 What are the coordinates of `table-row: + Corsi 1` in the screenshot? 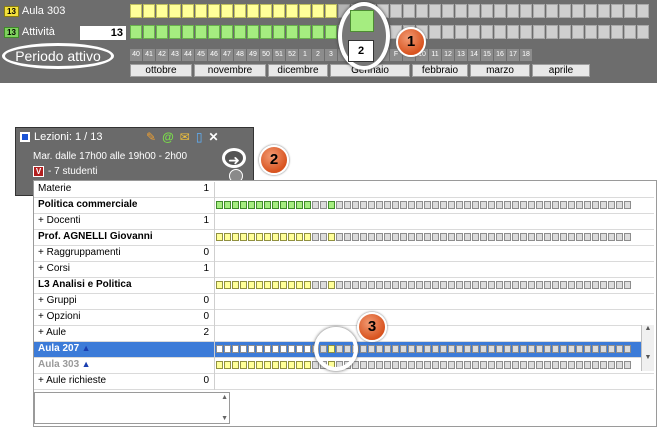 It's located at (344, 270).